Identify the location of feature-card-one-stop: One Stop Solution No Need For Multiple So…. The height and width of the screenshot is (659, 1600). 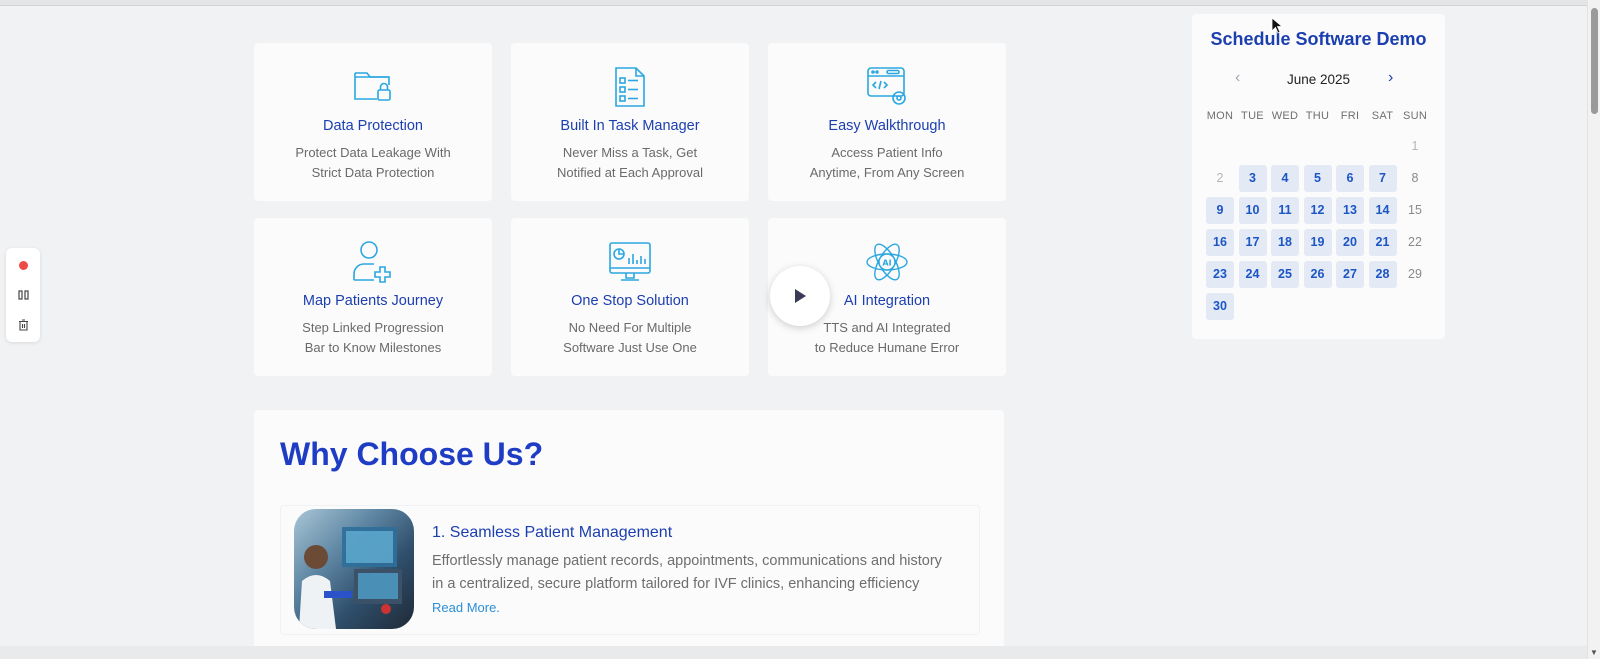
(630, 297).